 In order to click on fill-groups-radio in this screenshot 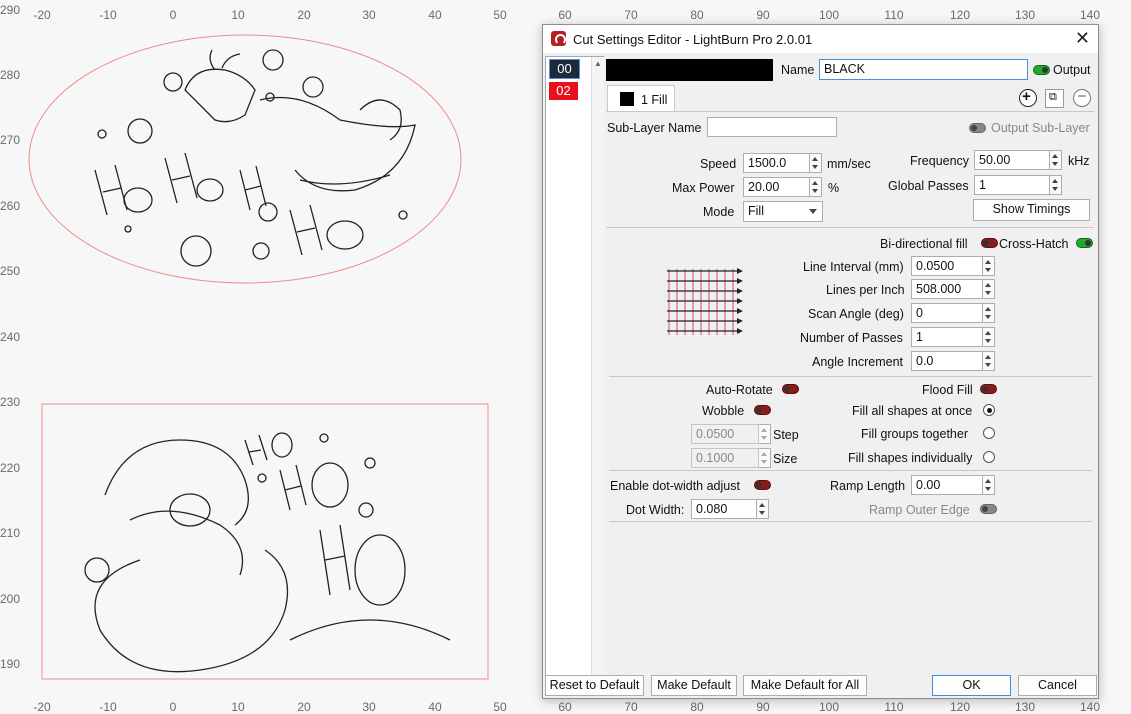, I will do `click(989, 433)`.